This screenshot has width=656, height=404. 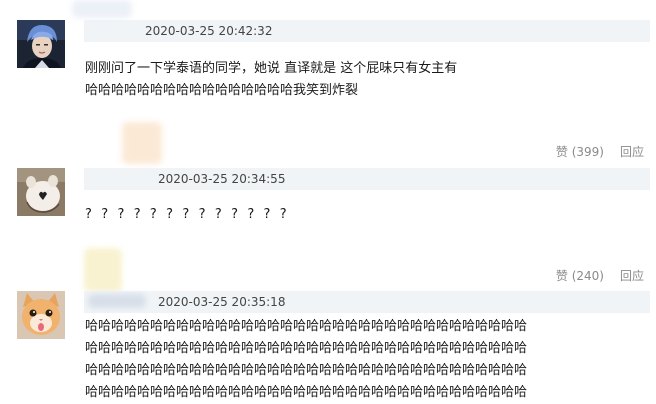 I want to click on cat-avatar-icon, so click(x=41, y=315).